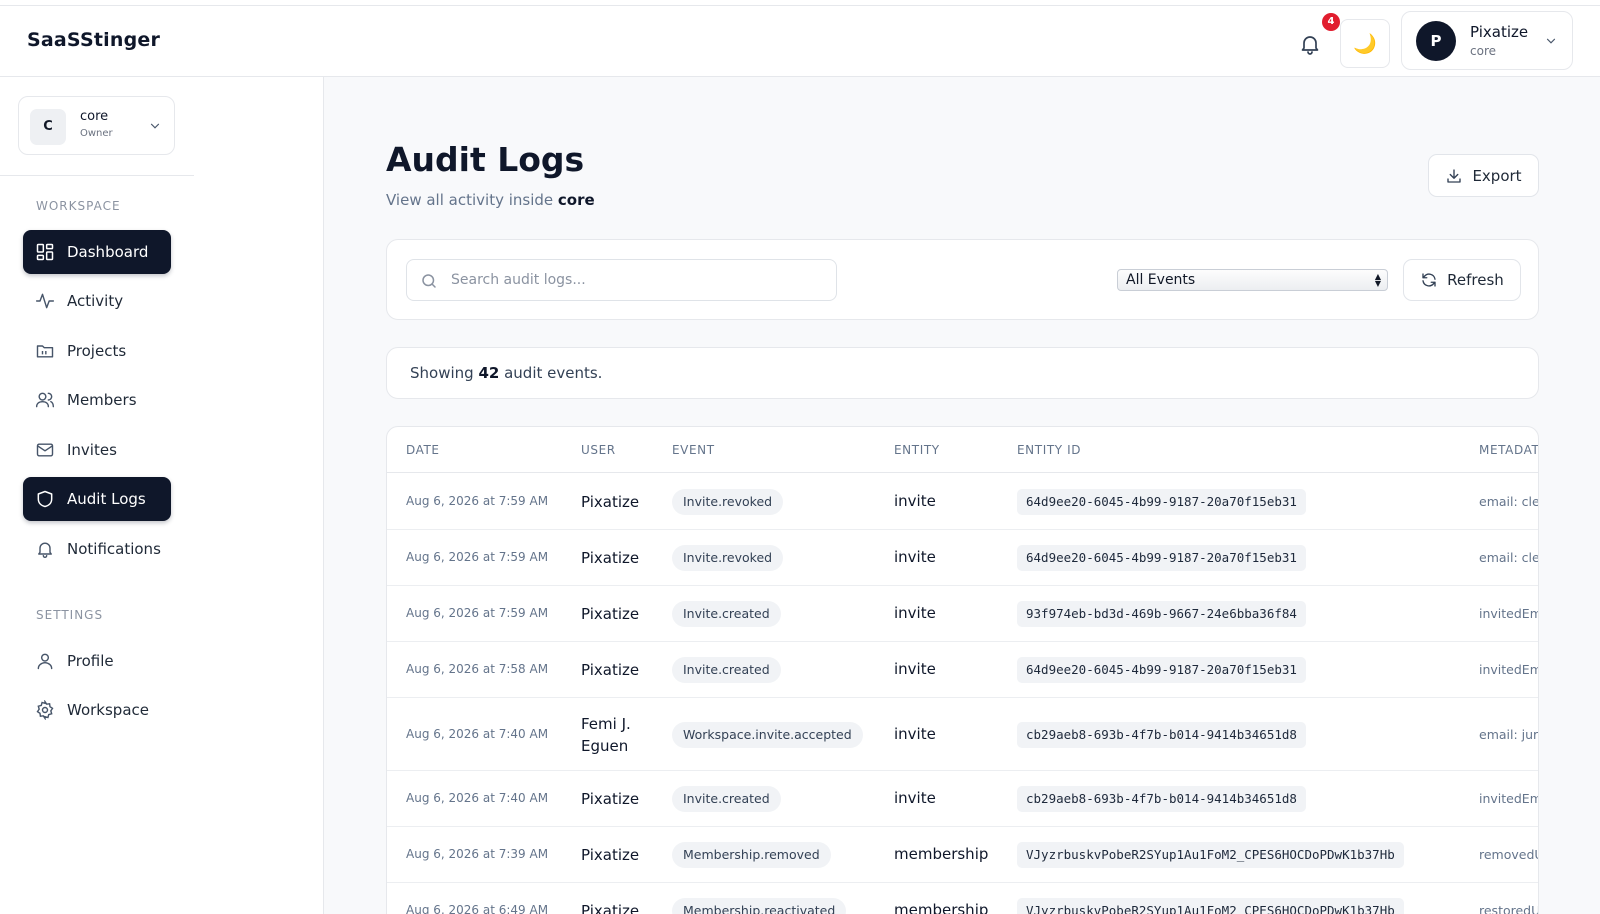 The image size is (1600, 914). Describe the element at coordinates (1310, 44) in the screenshot. I see `notification-bell-icon` at that location.